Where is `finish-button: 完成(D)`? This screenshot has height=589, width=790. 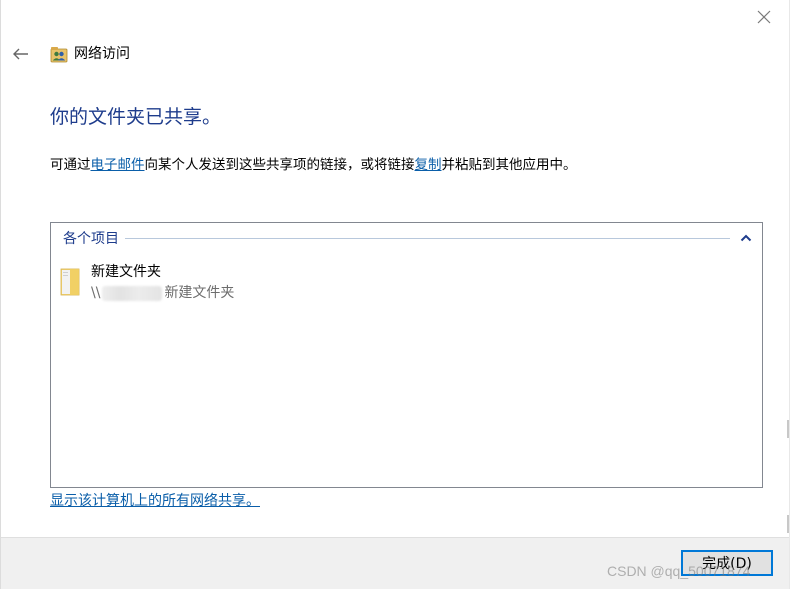
finish-button: 完成(D) is located at coordinates (727, 563).